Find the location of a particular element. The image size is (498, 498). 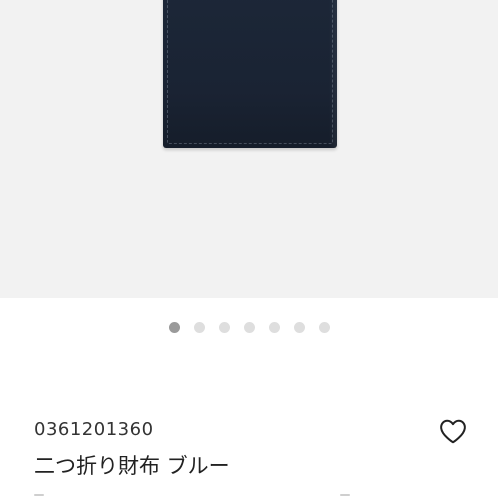

gallery-pagination is located at coordinates (249, 327).